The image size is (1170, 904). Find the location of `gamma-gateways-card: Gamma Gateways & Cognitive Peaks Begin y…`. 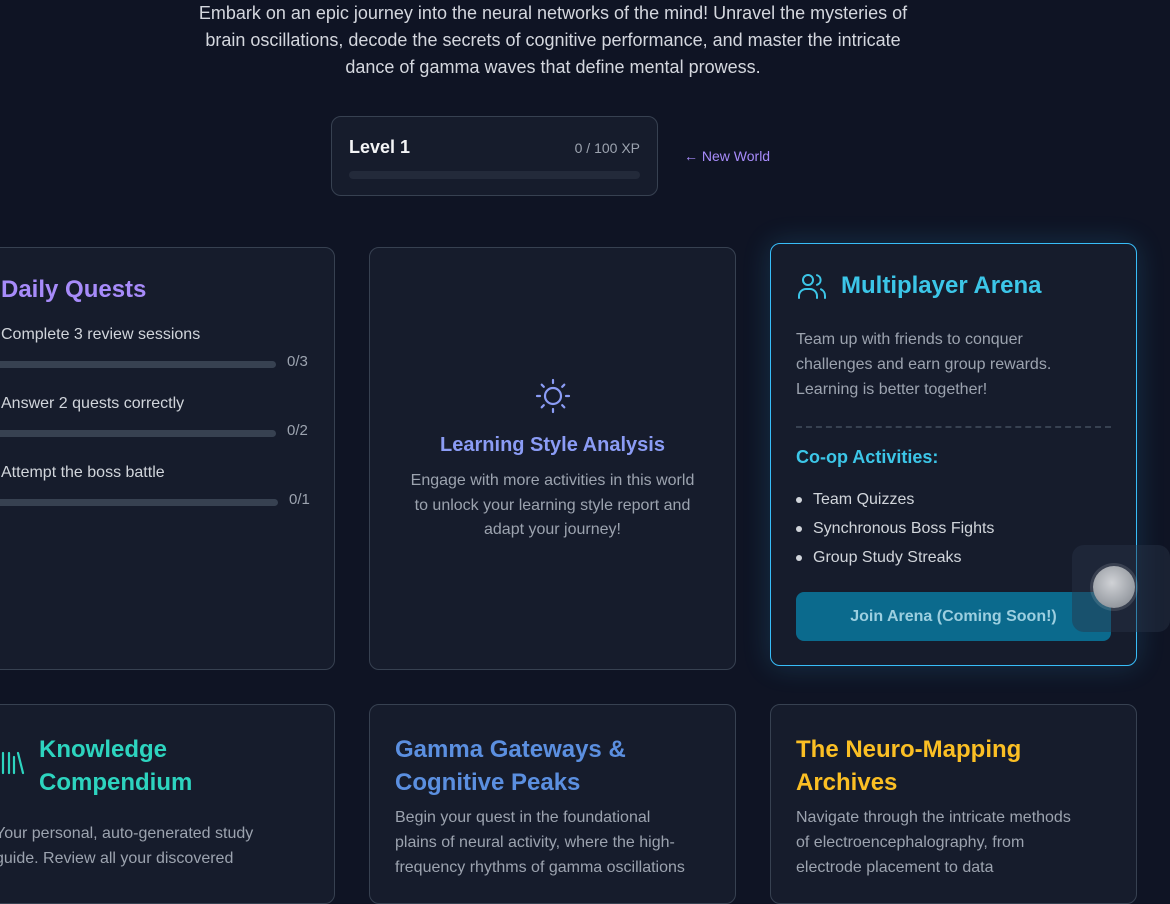

gamma-gateways-card: Gamma Gateways & Cognitive Peaks Begin y… is located at coordinates (552, 804).